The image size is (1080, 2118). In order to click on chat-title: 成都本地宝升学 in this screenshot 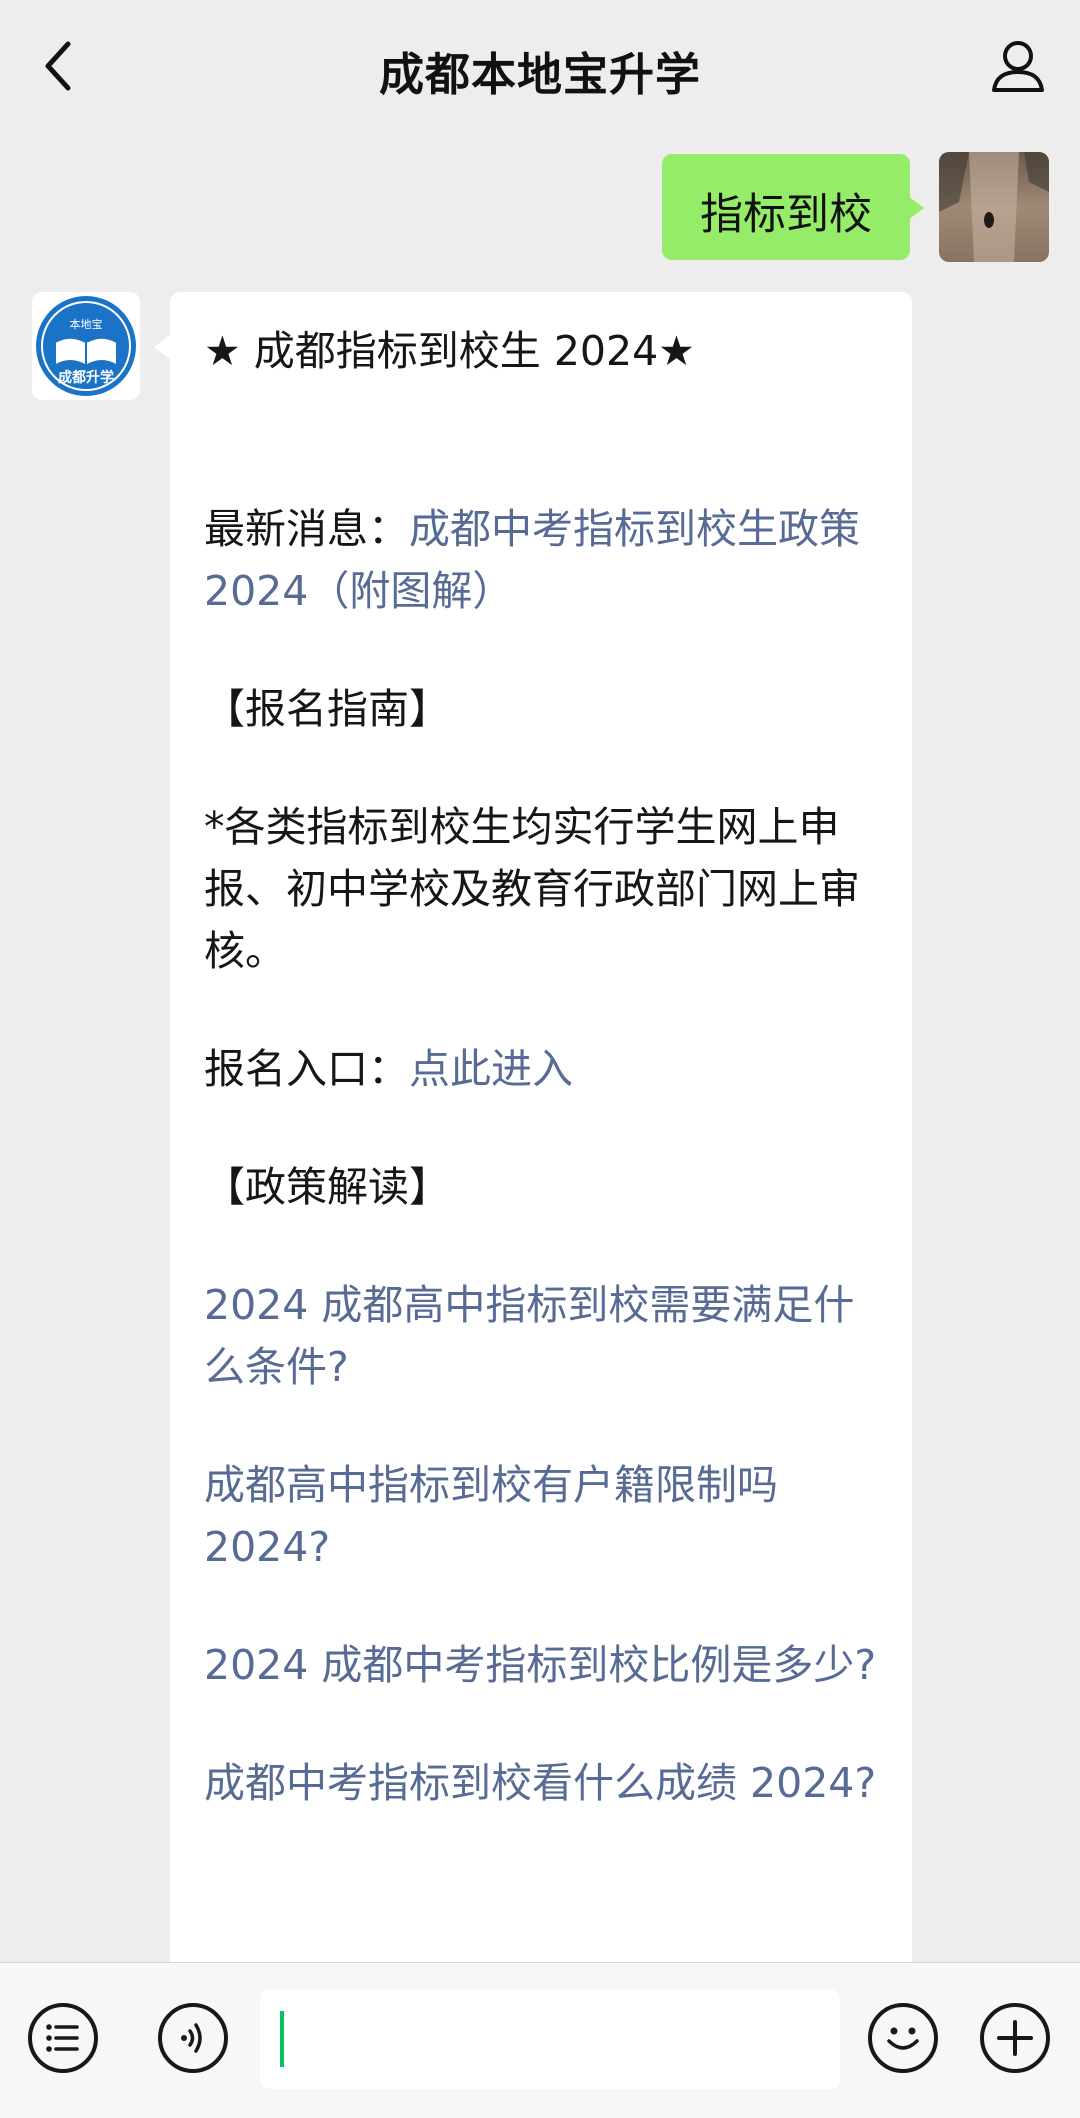, I will do `click(539, 74)`.